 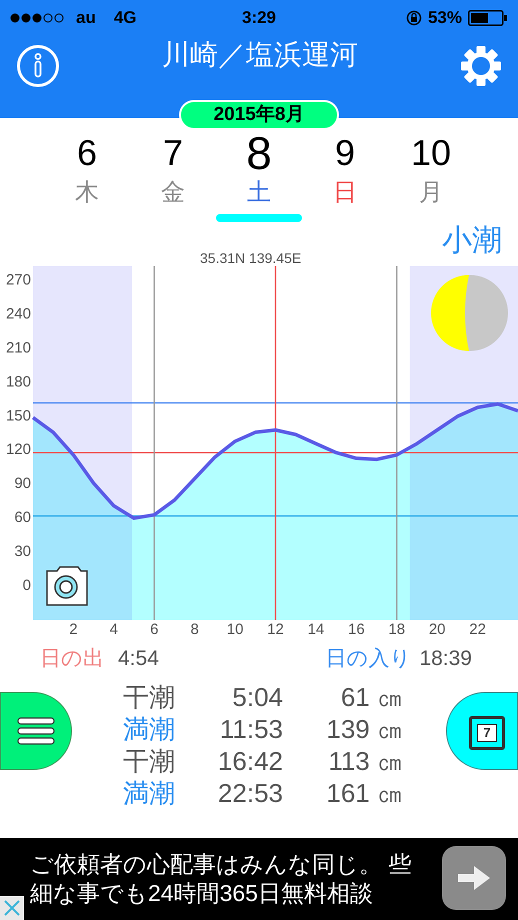 I want to click on weekday-label: 月, so click(x=431, y=193).